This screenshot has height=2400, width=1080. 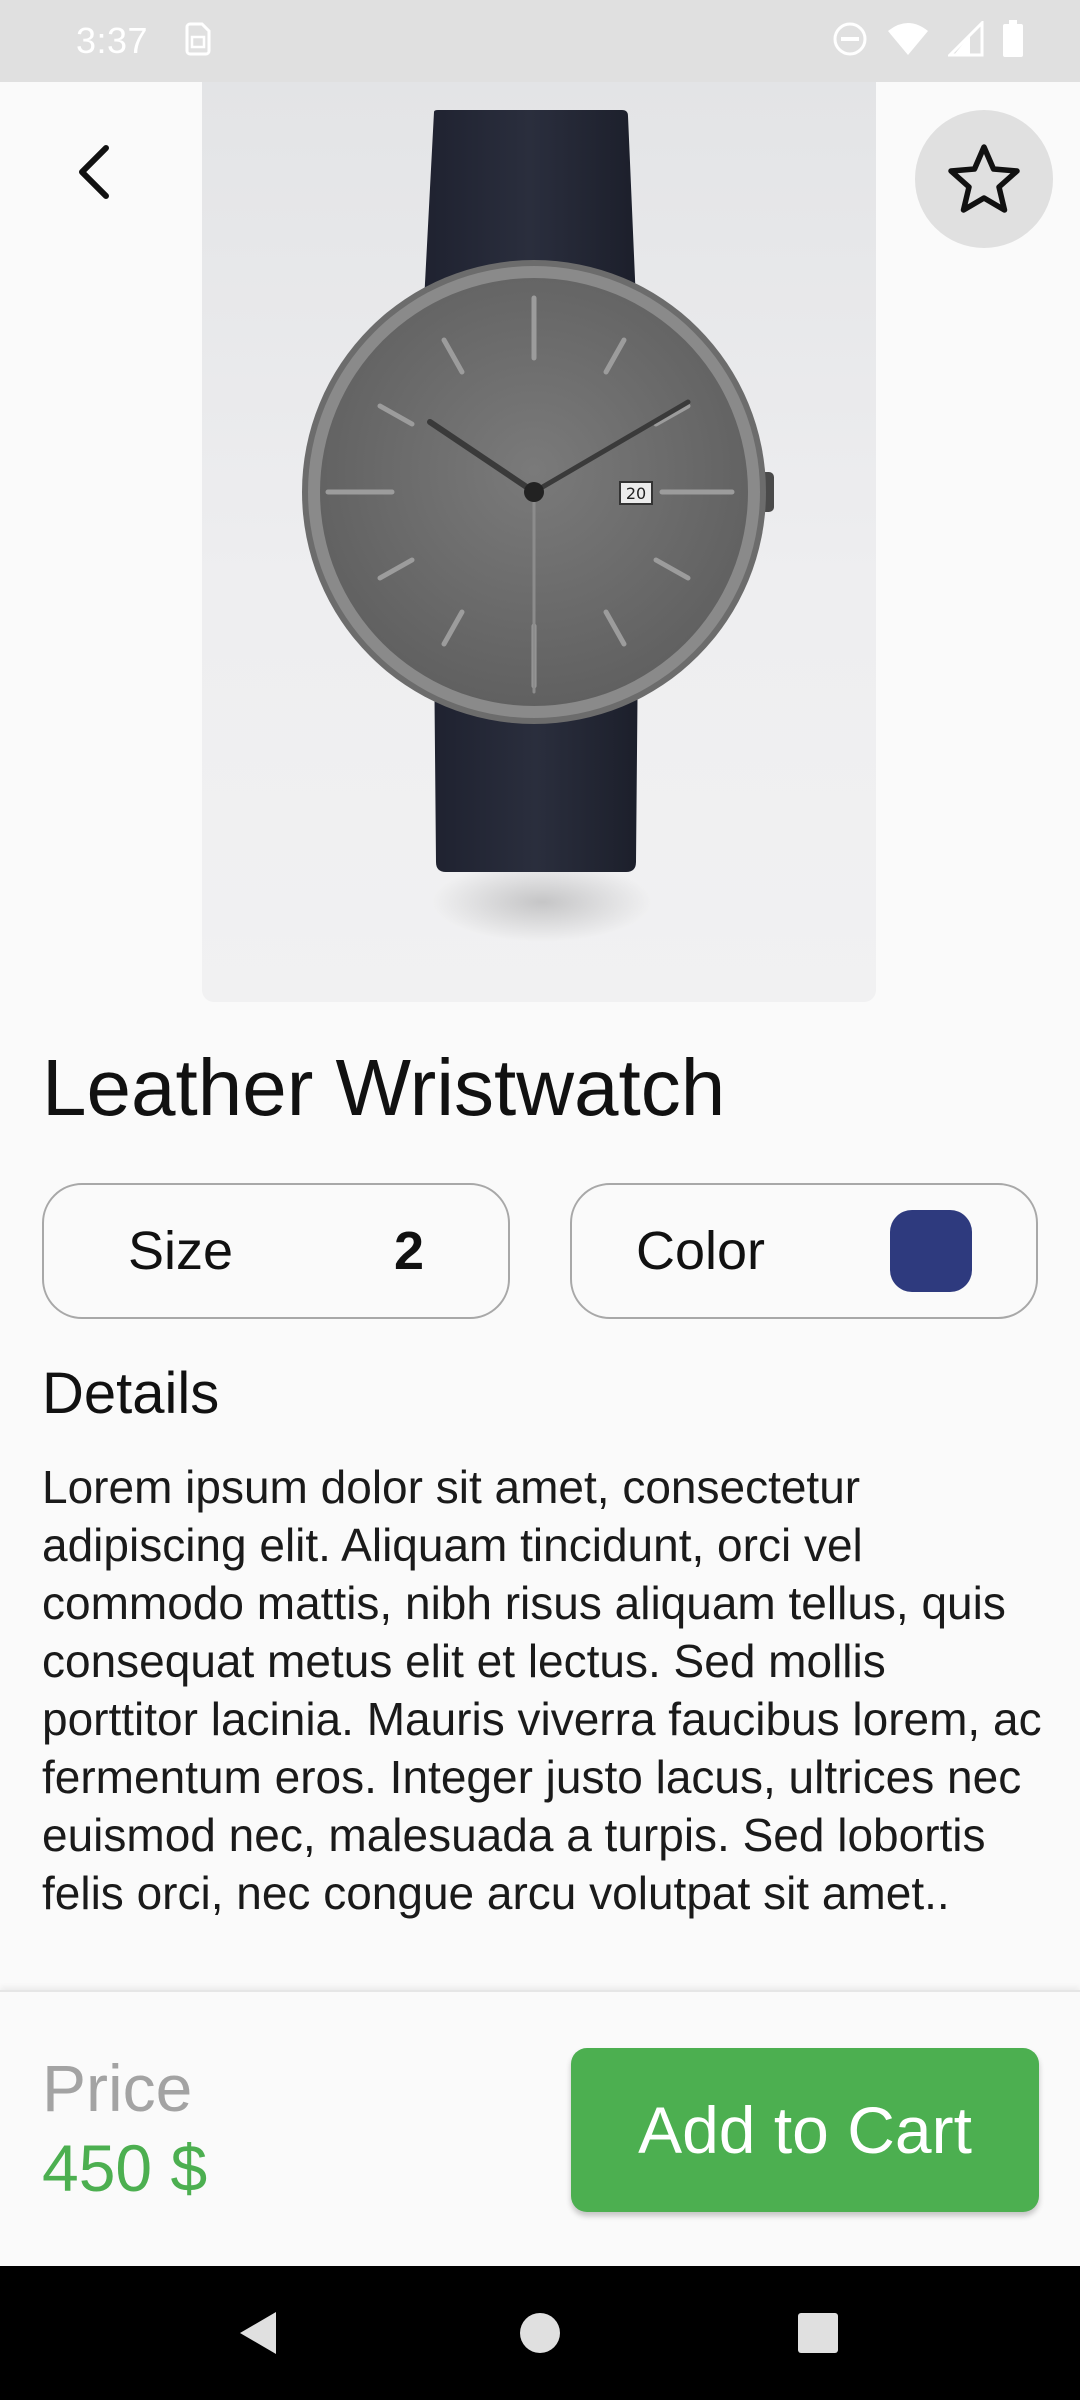 I want to click on color-selector: Color, so click(x=804, y=1251).